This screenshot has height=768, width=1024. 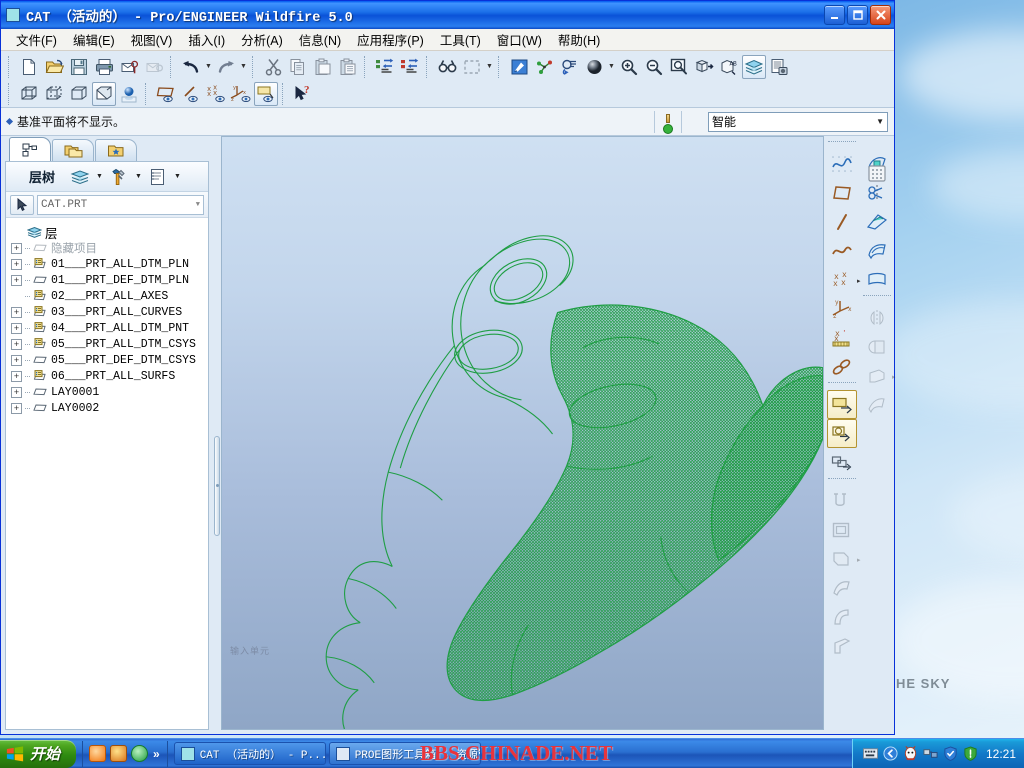 What do you see at coordinates (472, 67) in the screenshot?
I see `select-box-icon` at bounding box center [472, 67].